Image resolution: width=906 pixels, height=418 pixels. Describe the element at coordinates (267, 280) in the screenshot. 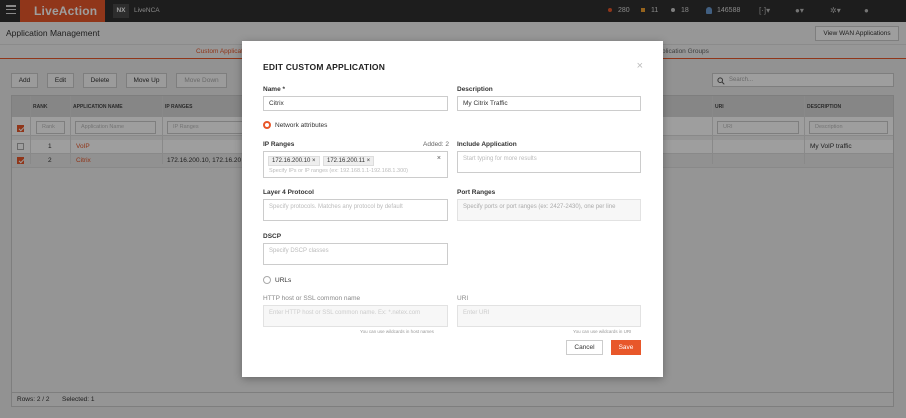

I see `urls-radio` at that location.